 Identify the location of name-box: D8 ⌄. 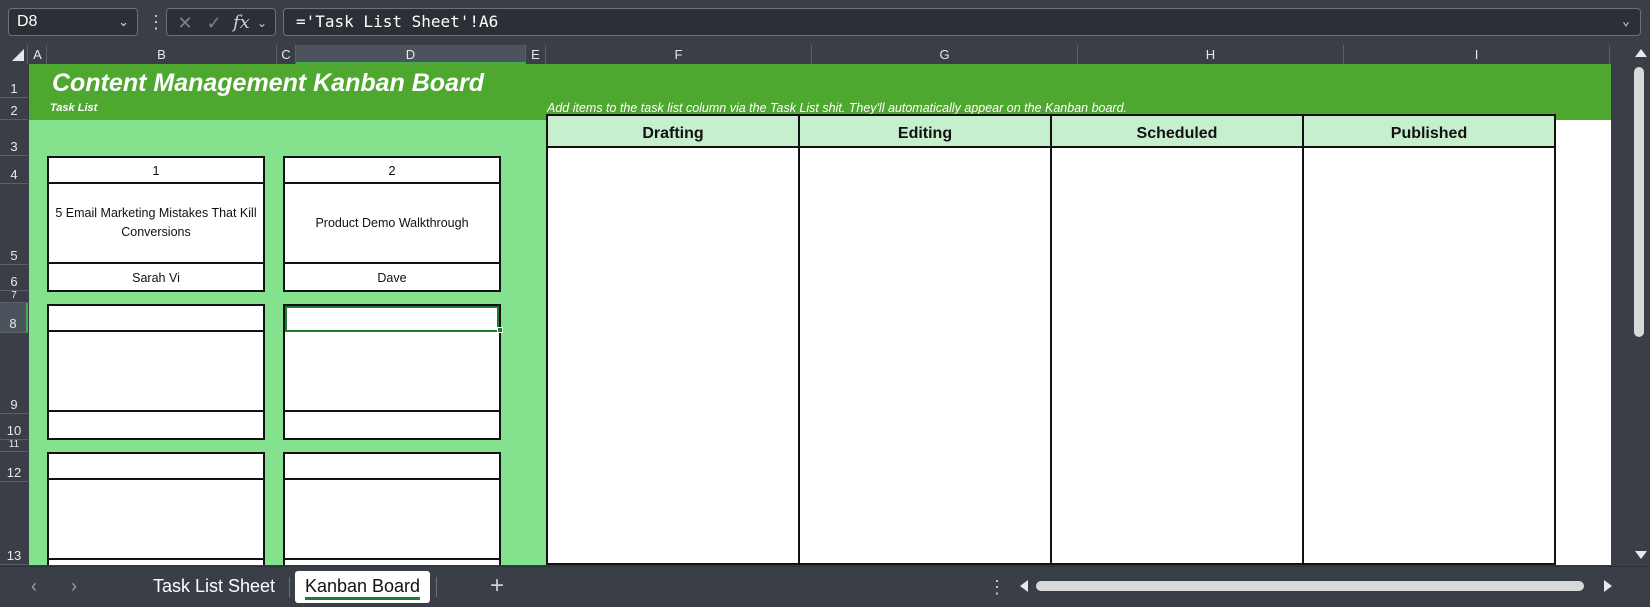
(73, 22).